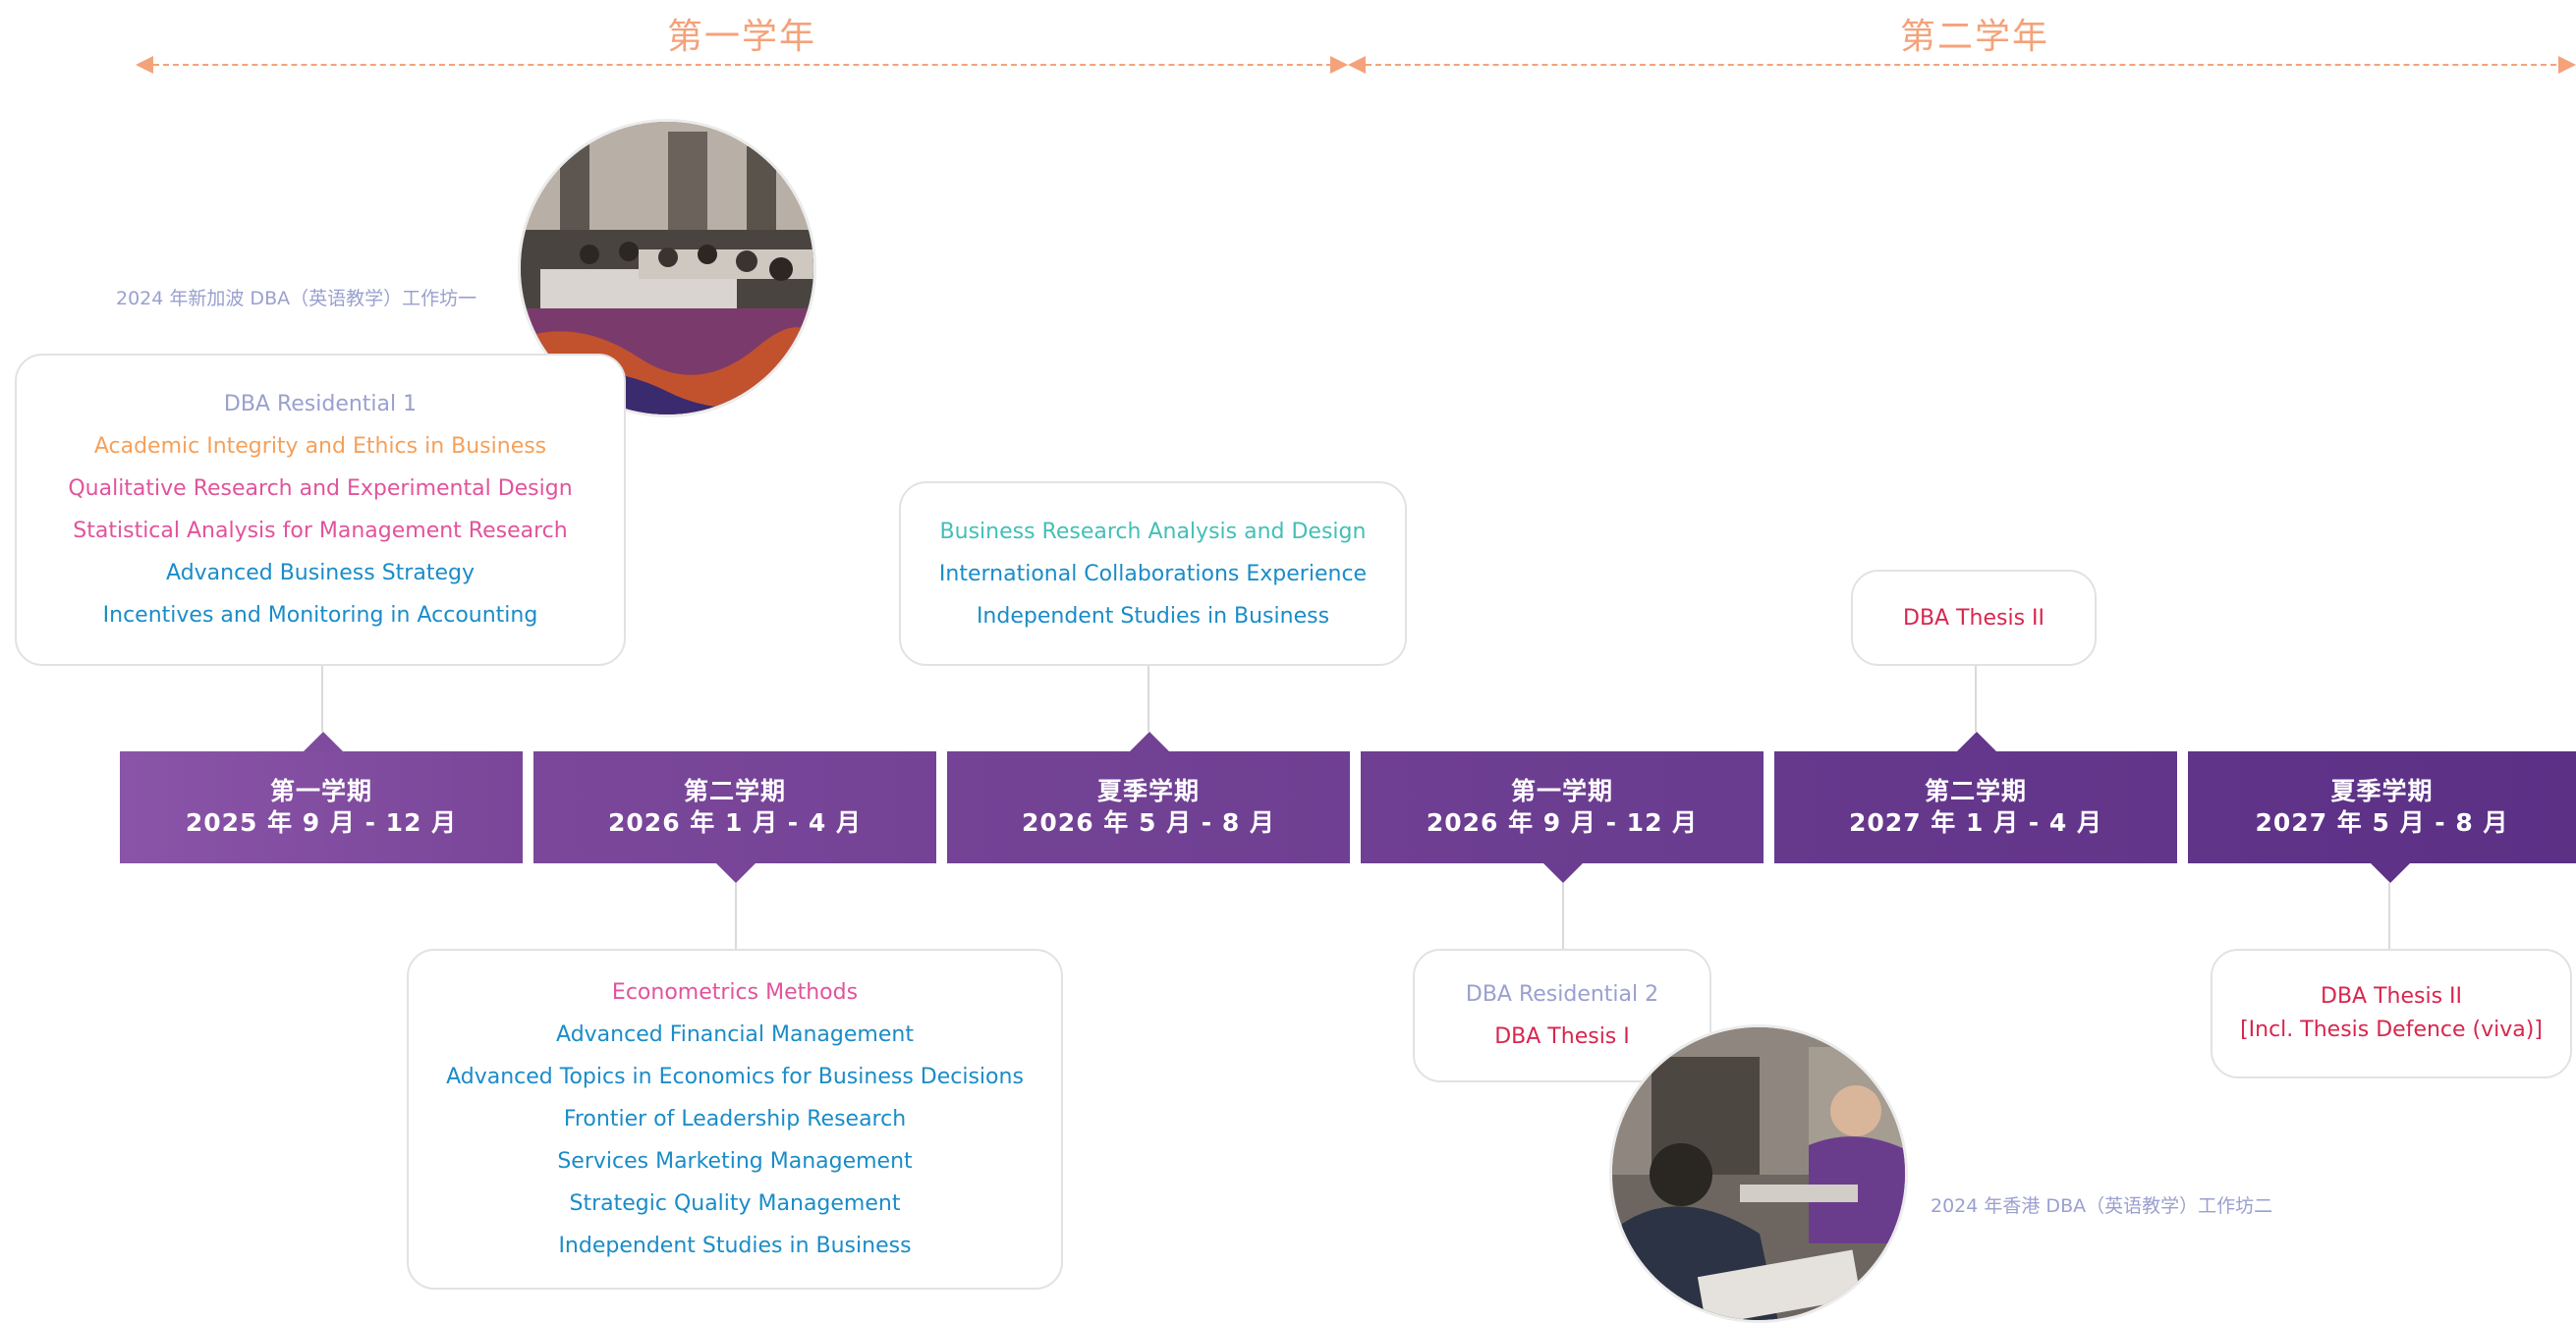 The width and height of the screenshot is (2576, 1323). Describe the element at coordinates (1562, 995) in the screenshot. I see `course-item: DBA Residential 2` at that location.